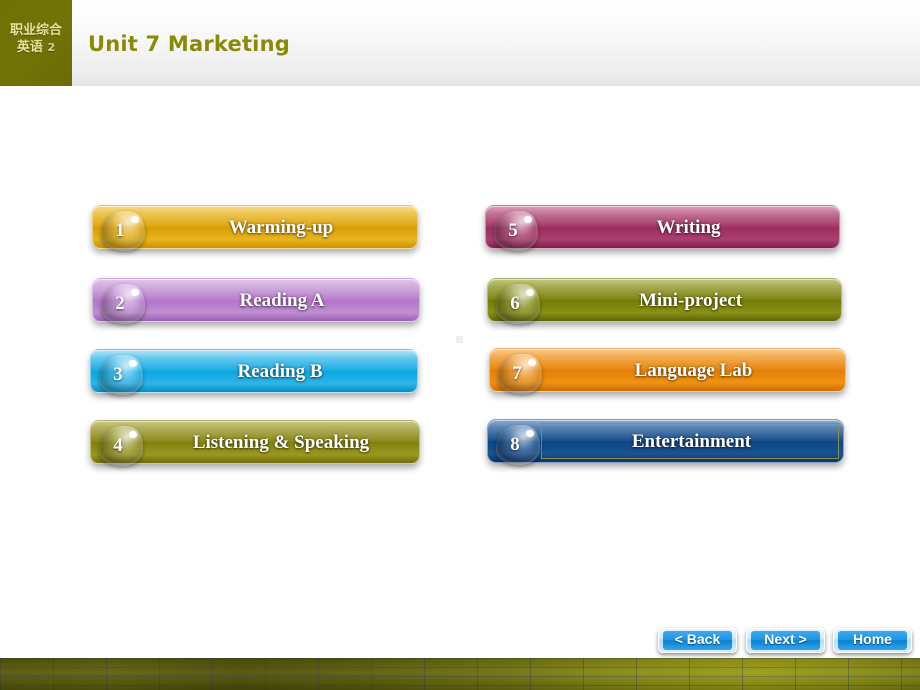 The width and height of the screenshot is (920, 690). I want to click on placeholder-marker, so click(459, 339).